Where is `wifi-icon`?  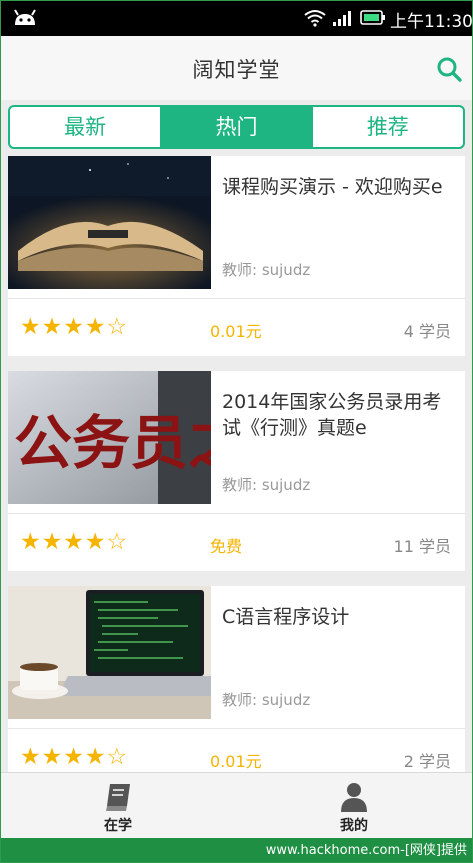 wifi-icon is located at coordinates (315, 18).